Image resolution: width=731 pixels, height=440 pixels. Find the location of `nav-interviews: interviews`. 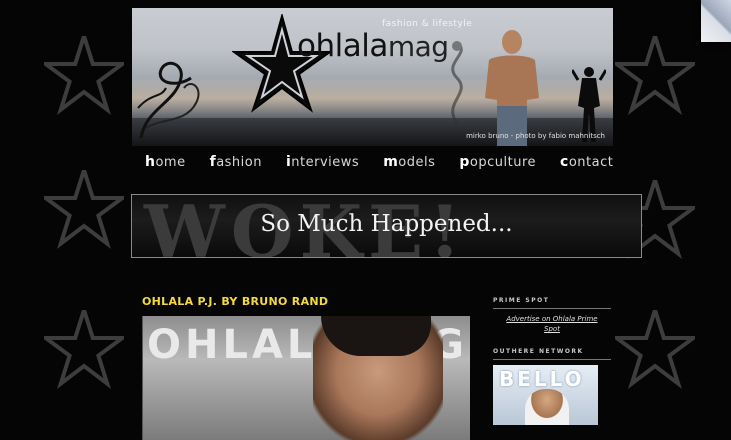

nav-interviews: interviews is located at coordinates (322, 162).